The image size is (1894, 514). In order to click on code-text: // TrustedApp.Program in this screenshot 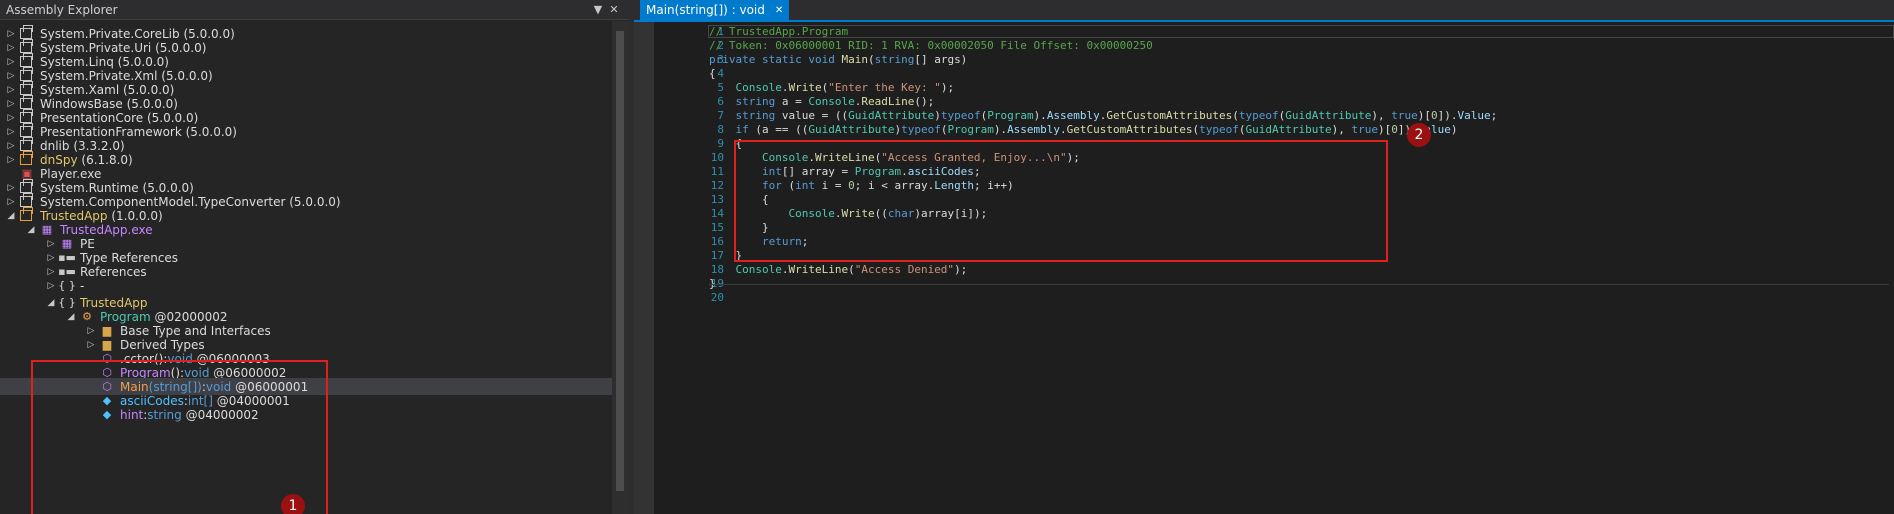, I will do `click(779, 31)`.